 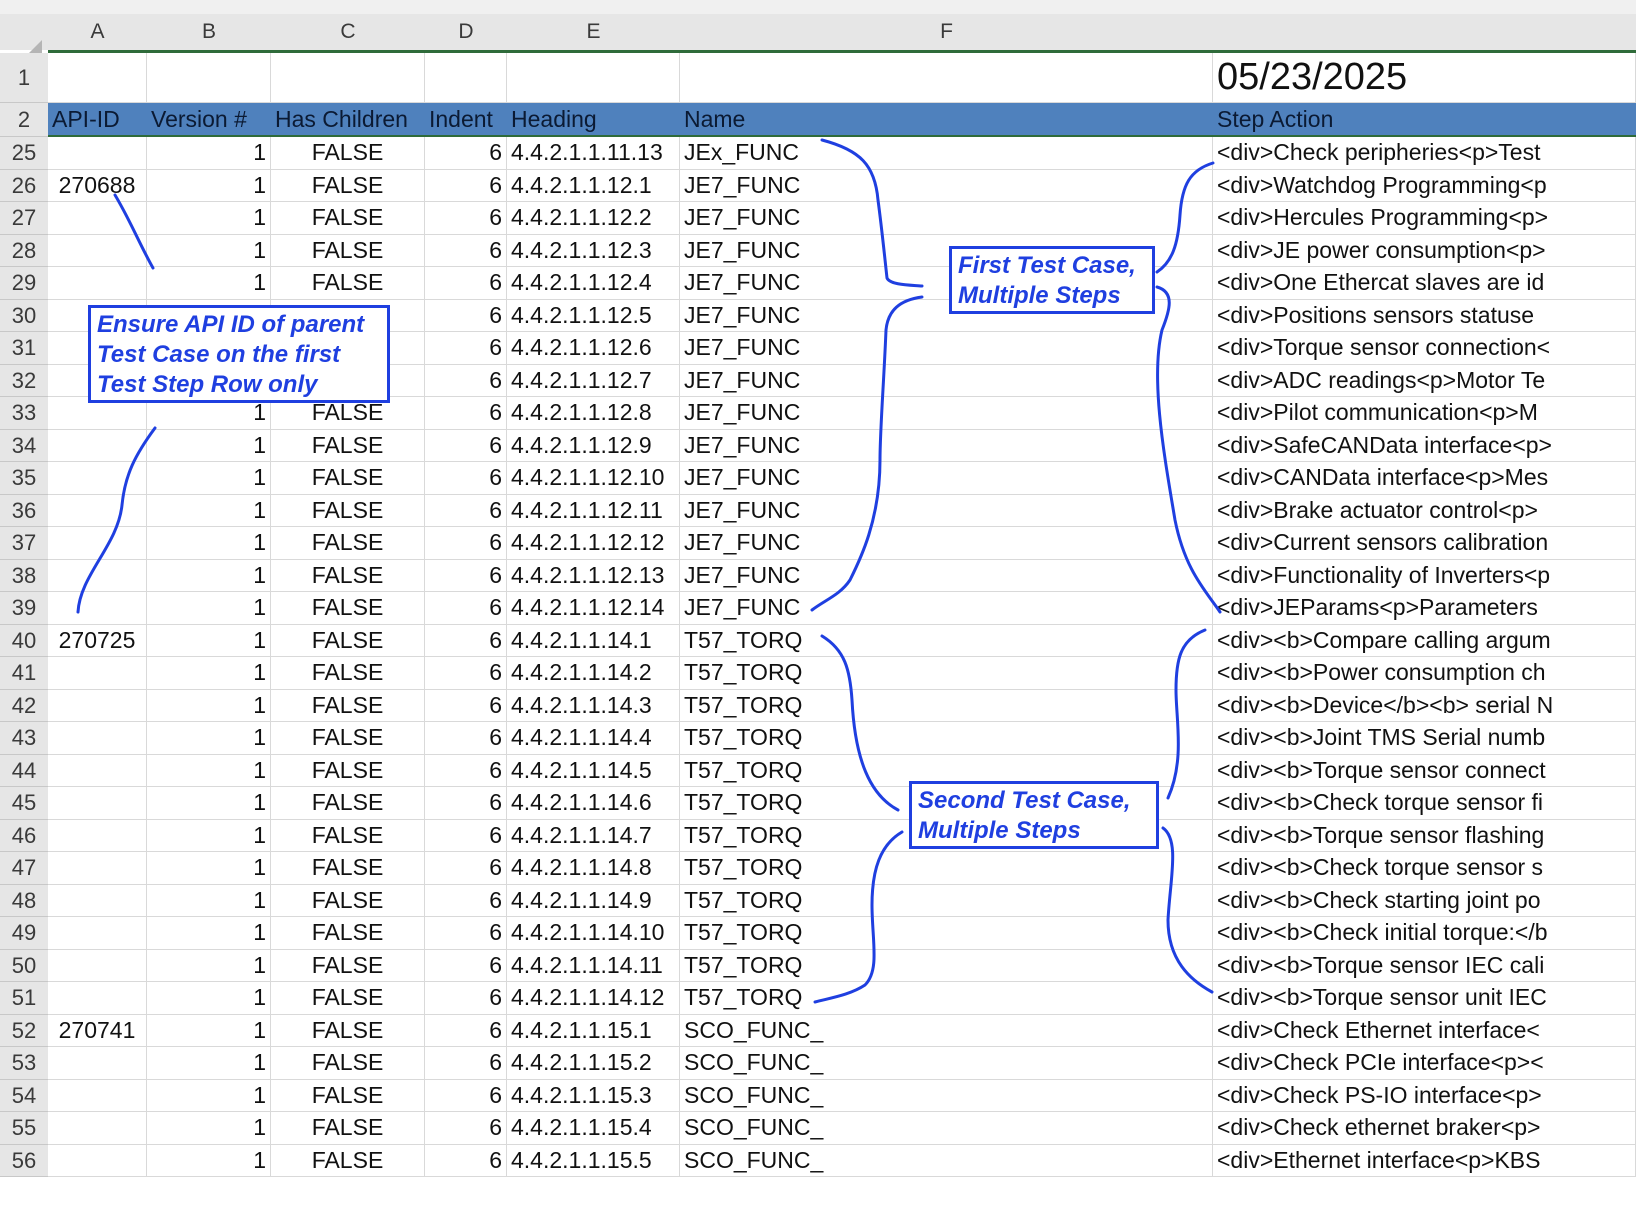 I want to click on row-header: 26, so click(x=24, y=185).